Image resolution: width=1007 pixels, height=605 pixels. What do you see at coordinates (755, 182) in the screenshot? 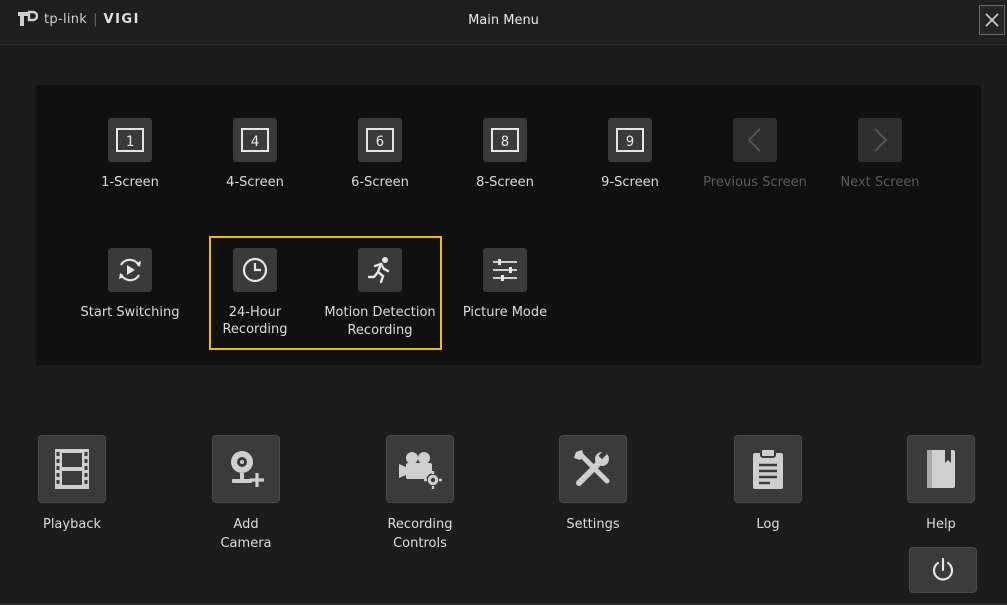
I see `previous-screen-label: Previous Screen` at bounding box center [755, 182].